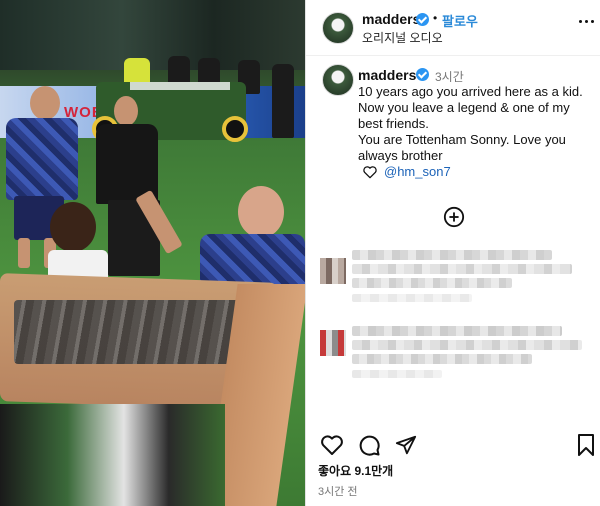 This screenshot has width=600, height=506. I want to click on caption-avatar, so click(338, 80).